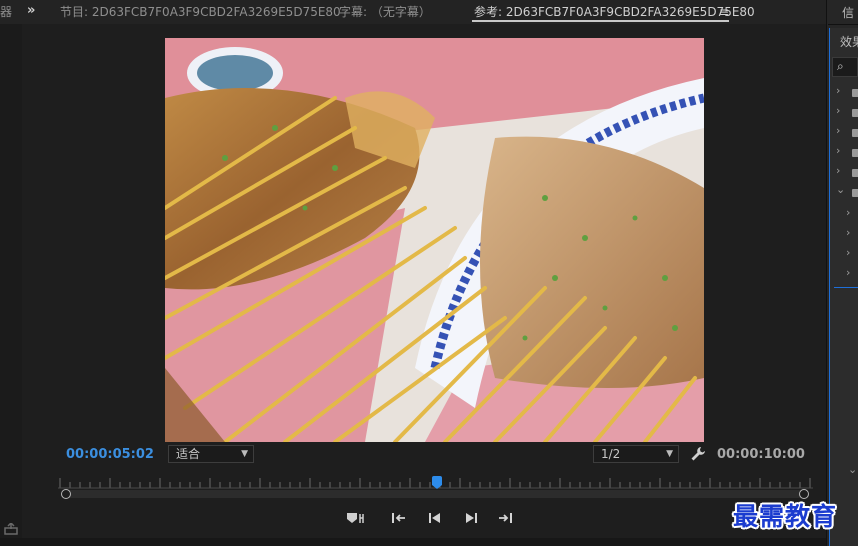 This screenshot has height=546, width=858. What do you see at coordinates (761, 454) in the screenshot?
I see `duration-timecode: 00:00:10:00` at bounding box center [761, 454].